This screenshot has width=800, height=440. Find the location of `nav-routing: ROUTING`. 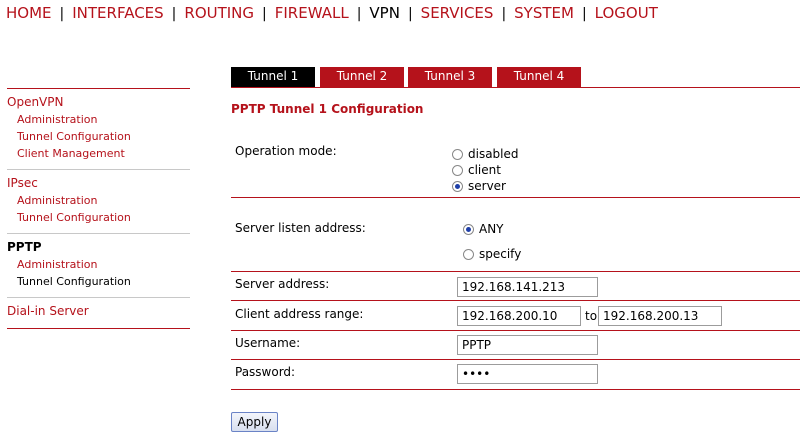

nav-routing: ROUTING is located at coordinates (219, 13).